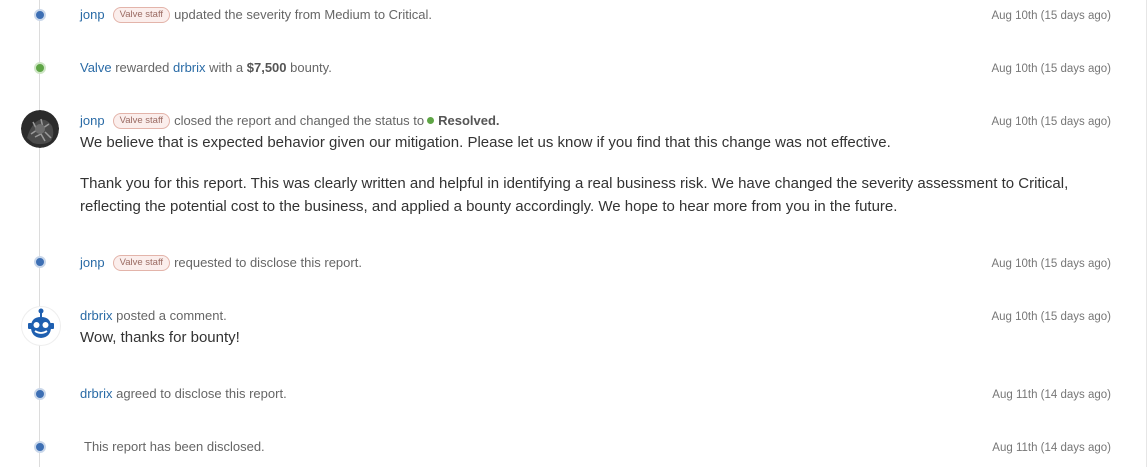 This screenshot has width=1147, height=467. Describe the element at coordinates (602, 337) in the screenshot. I see `comment-body: Wow, thanks for bounty!` at that location.